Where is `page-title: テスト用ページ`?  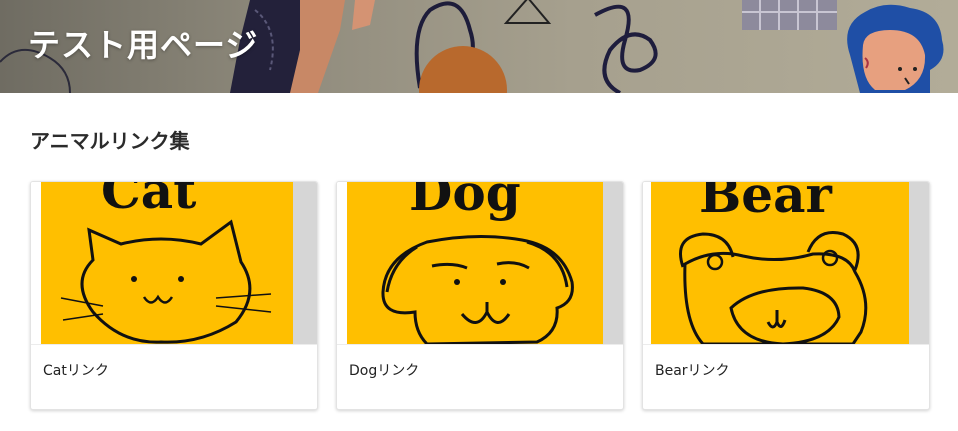
page-title: テスト用ページ is located at coordinates (143, 45).